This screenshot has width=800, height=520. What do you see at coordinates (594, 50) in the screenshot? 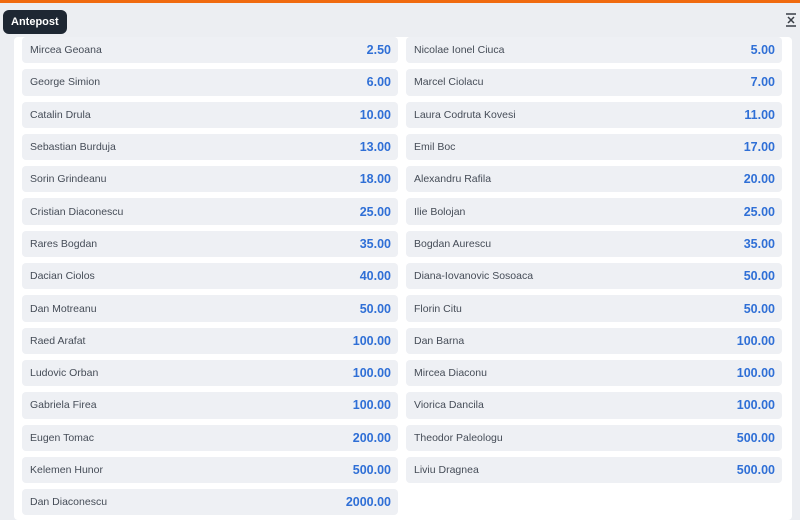
I see `odds-row: Nicolae Ionel Ciuca 5.00` at bounding box center [594, 50].